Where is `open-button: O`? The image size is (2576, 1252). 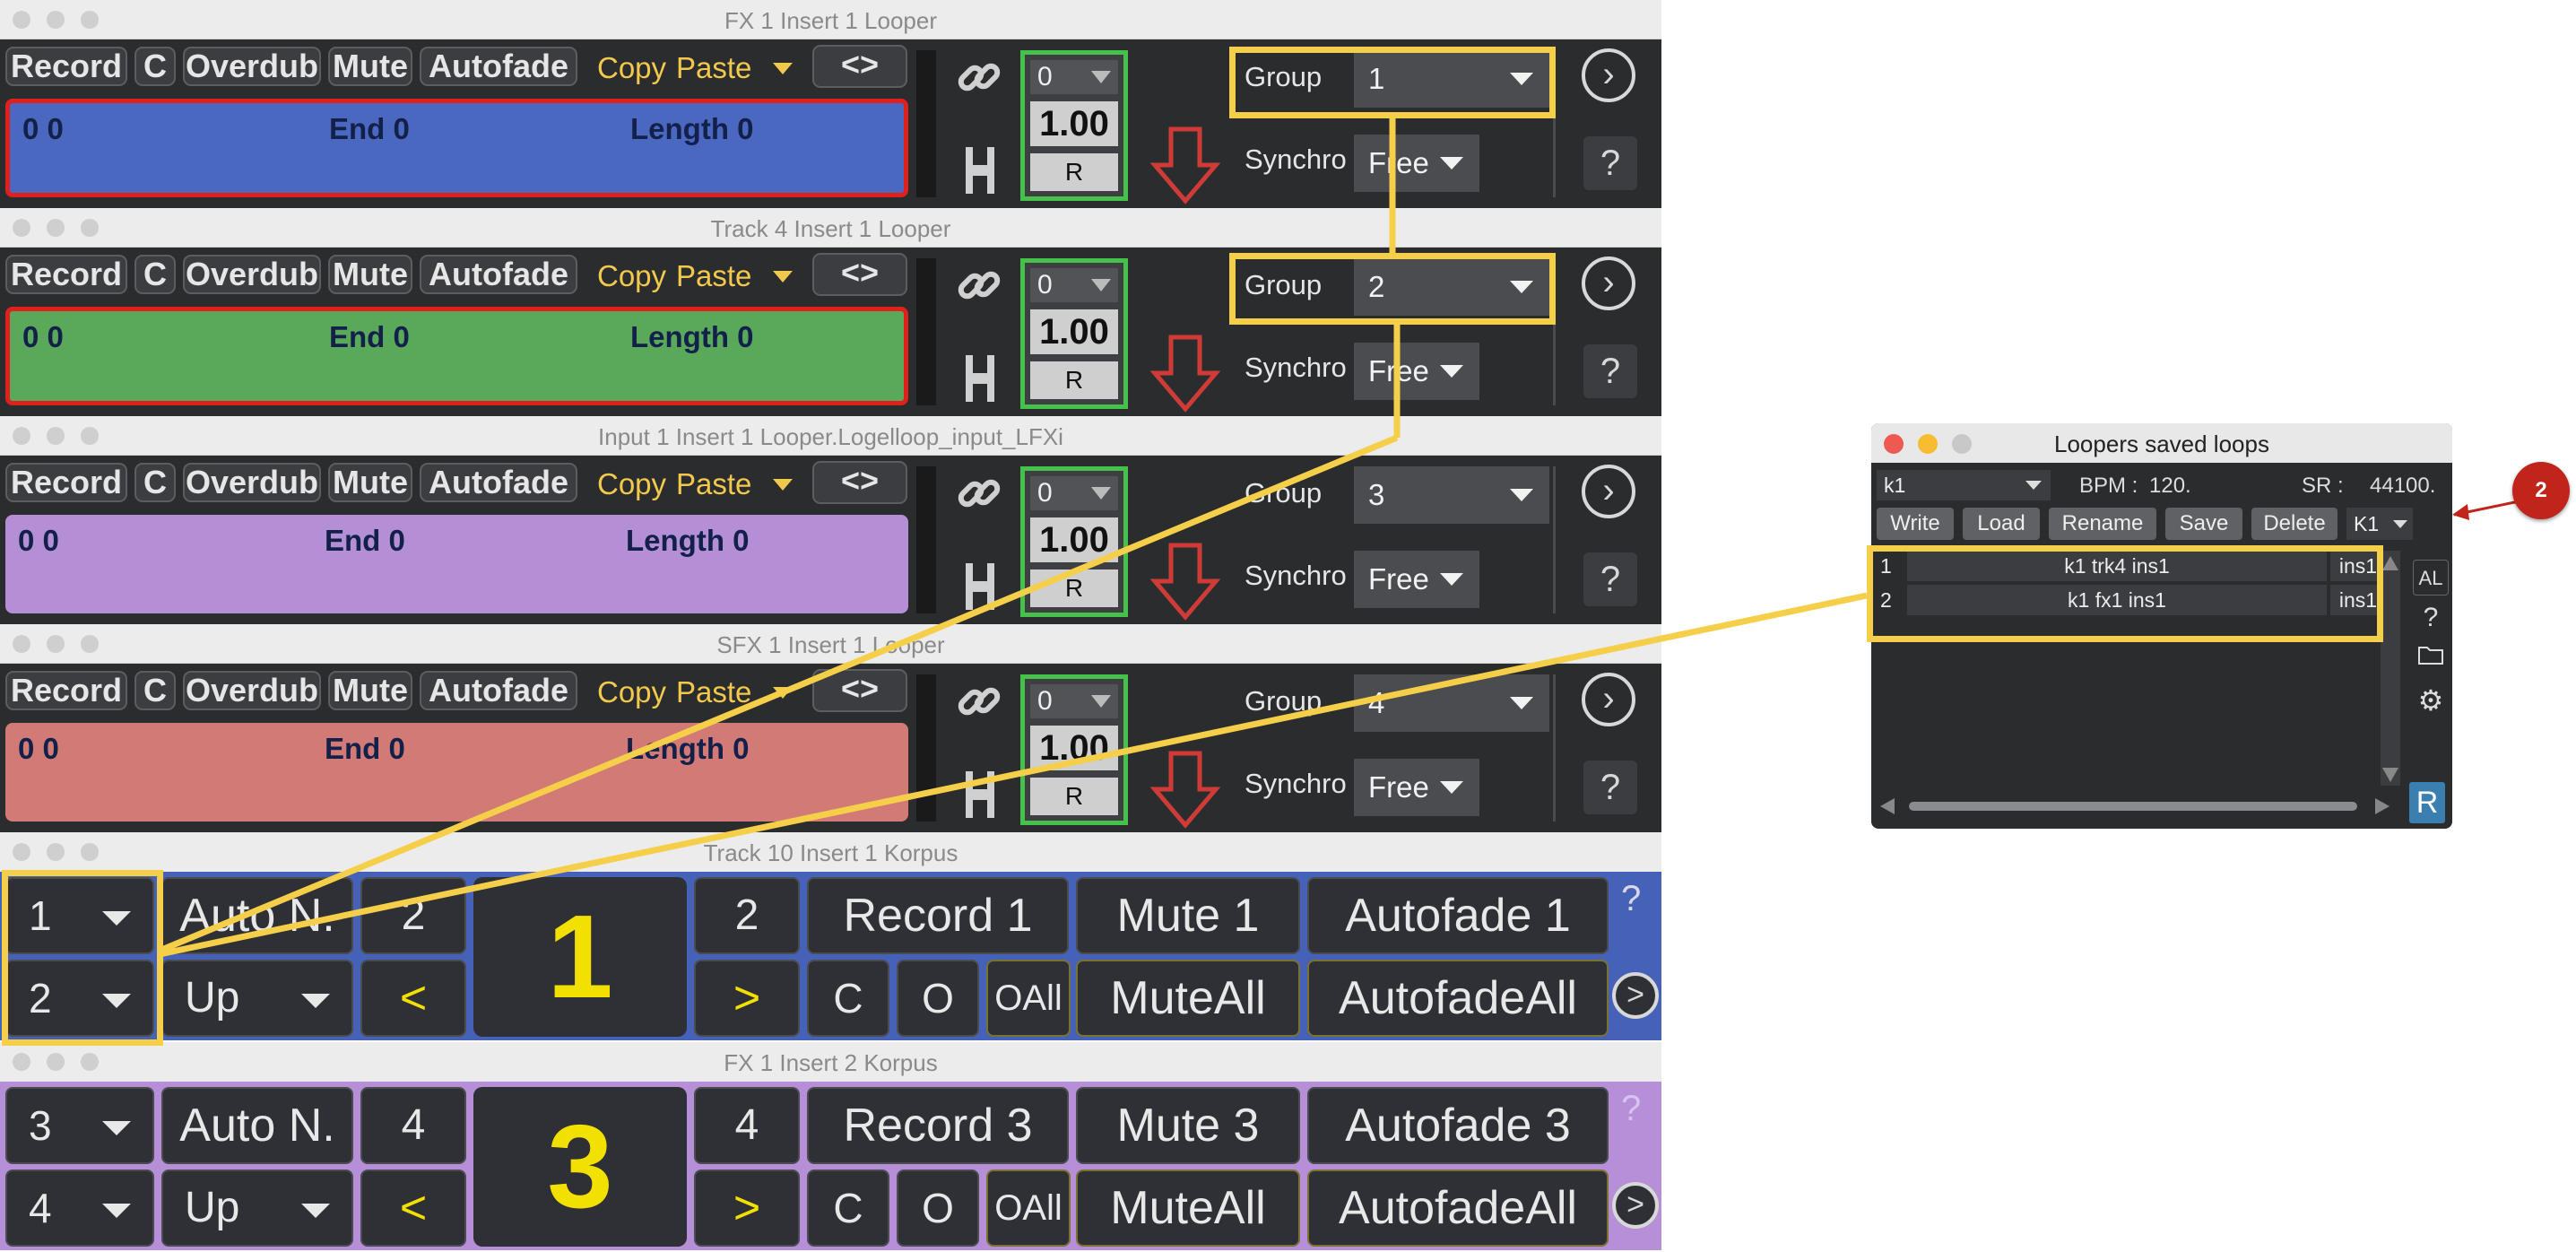
open-button: O is located at coordinates (938, 1208).